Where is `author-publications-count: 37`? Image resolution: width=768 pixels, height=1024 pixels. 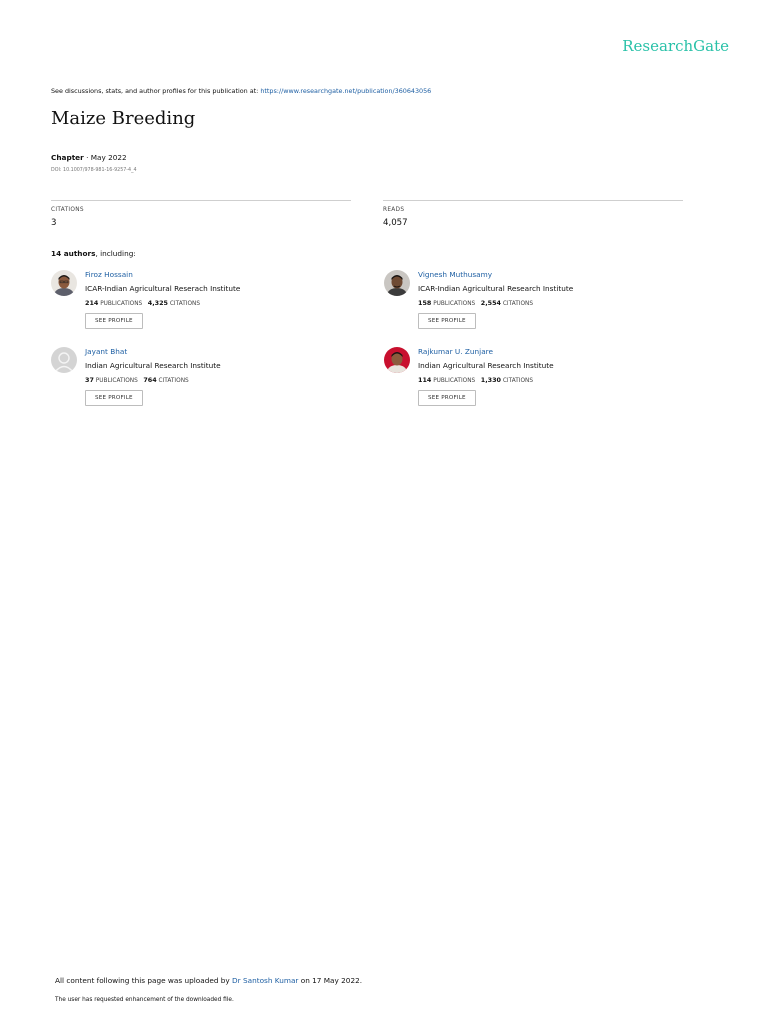 author-publications-count: 37 is located at coordinates (89, 380).